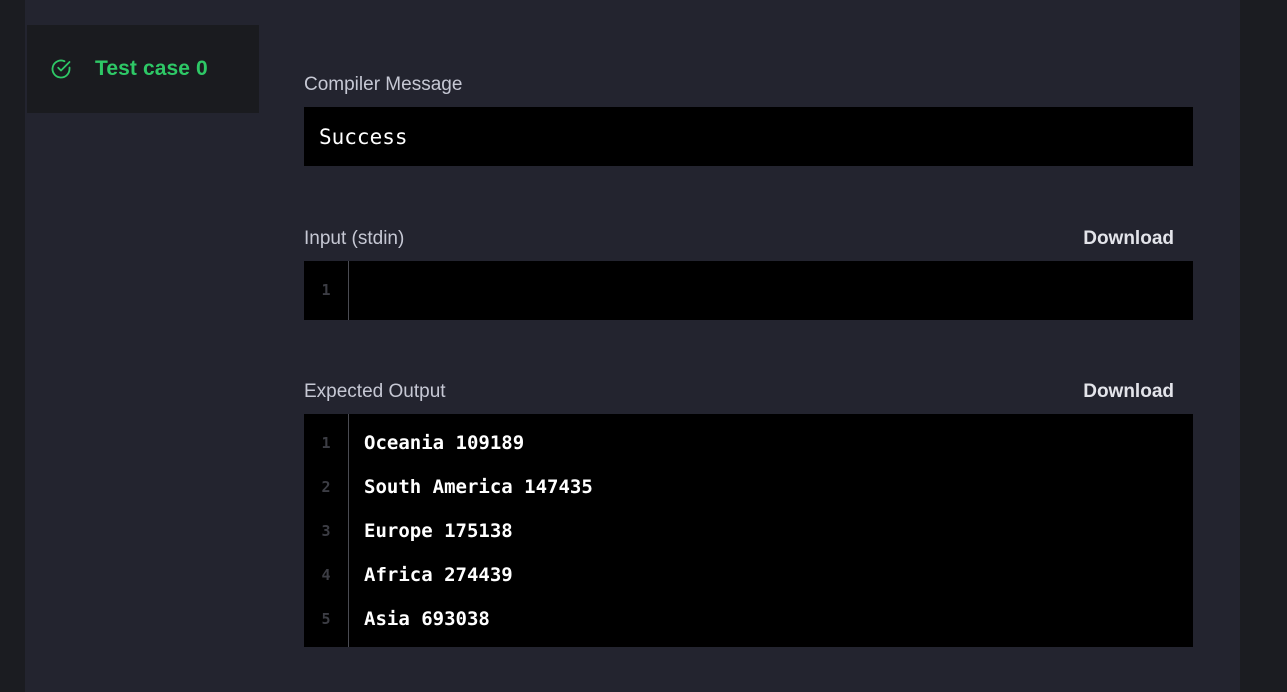 This screenshot has height=692, width=1287. Describe the element at coordinates (444, 443) in the screenshot. I see `output-line: Oceania 109189` at that location.